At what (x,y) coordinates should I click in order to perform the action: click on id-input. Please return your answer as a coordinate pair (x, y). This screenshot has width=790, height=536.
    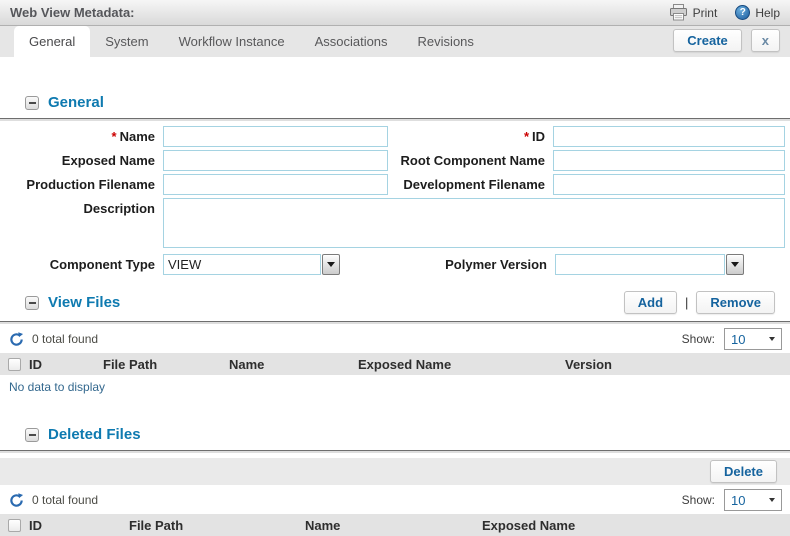
    Looking at the image, I should click on (669, 136).